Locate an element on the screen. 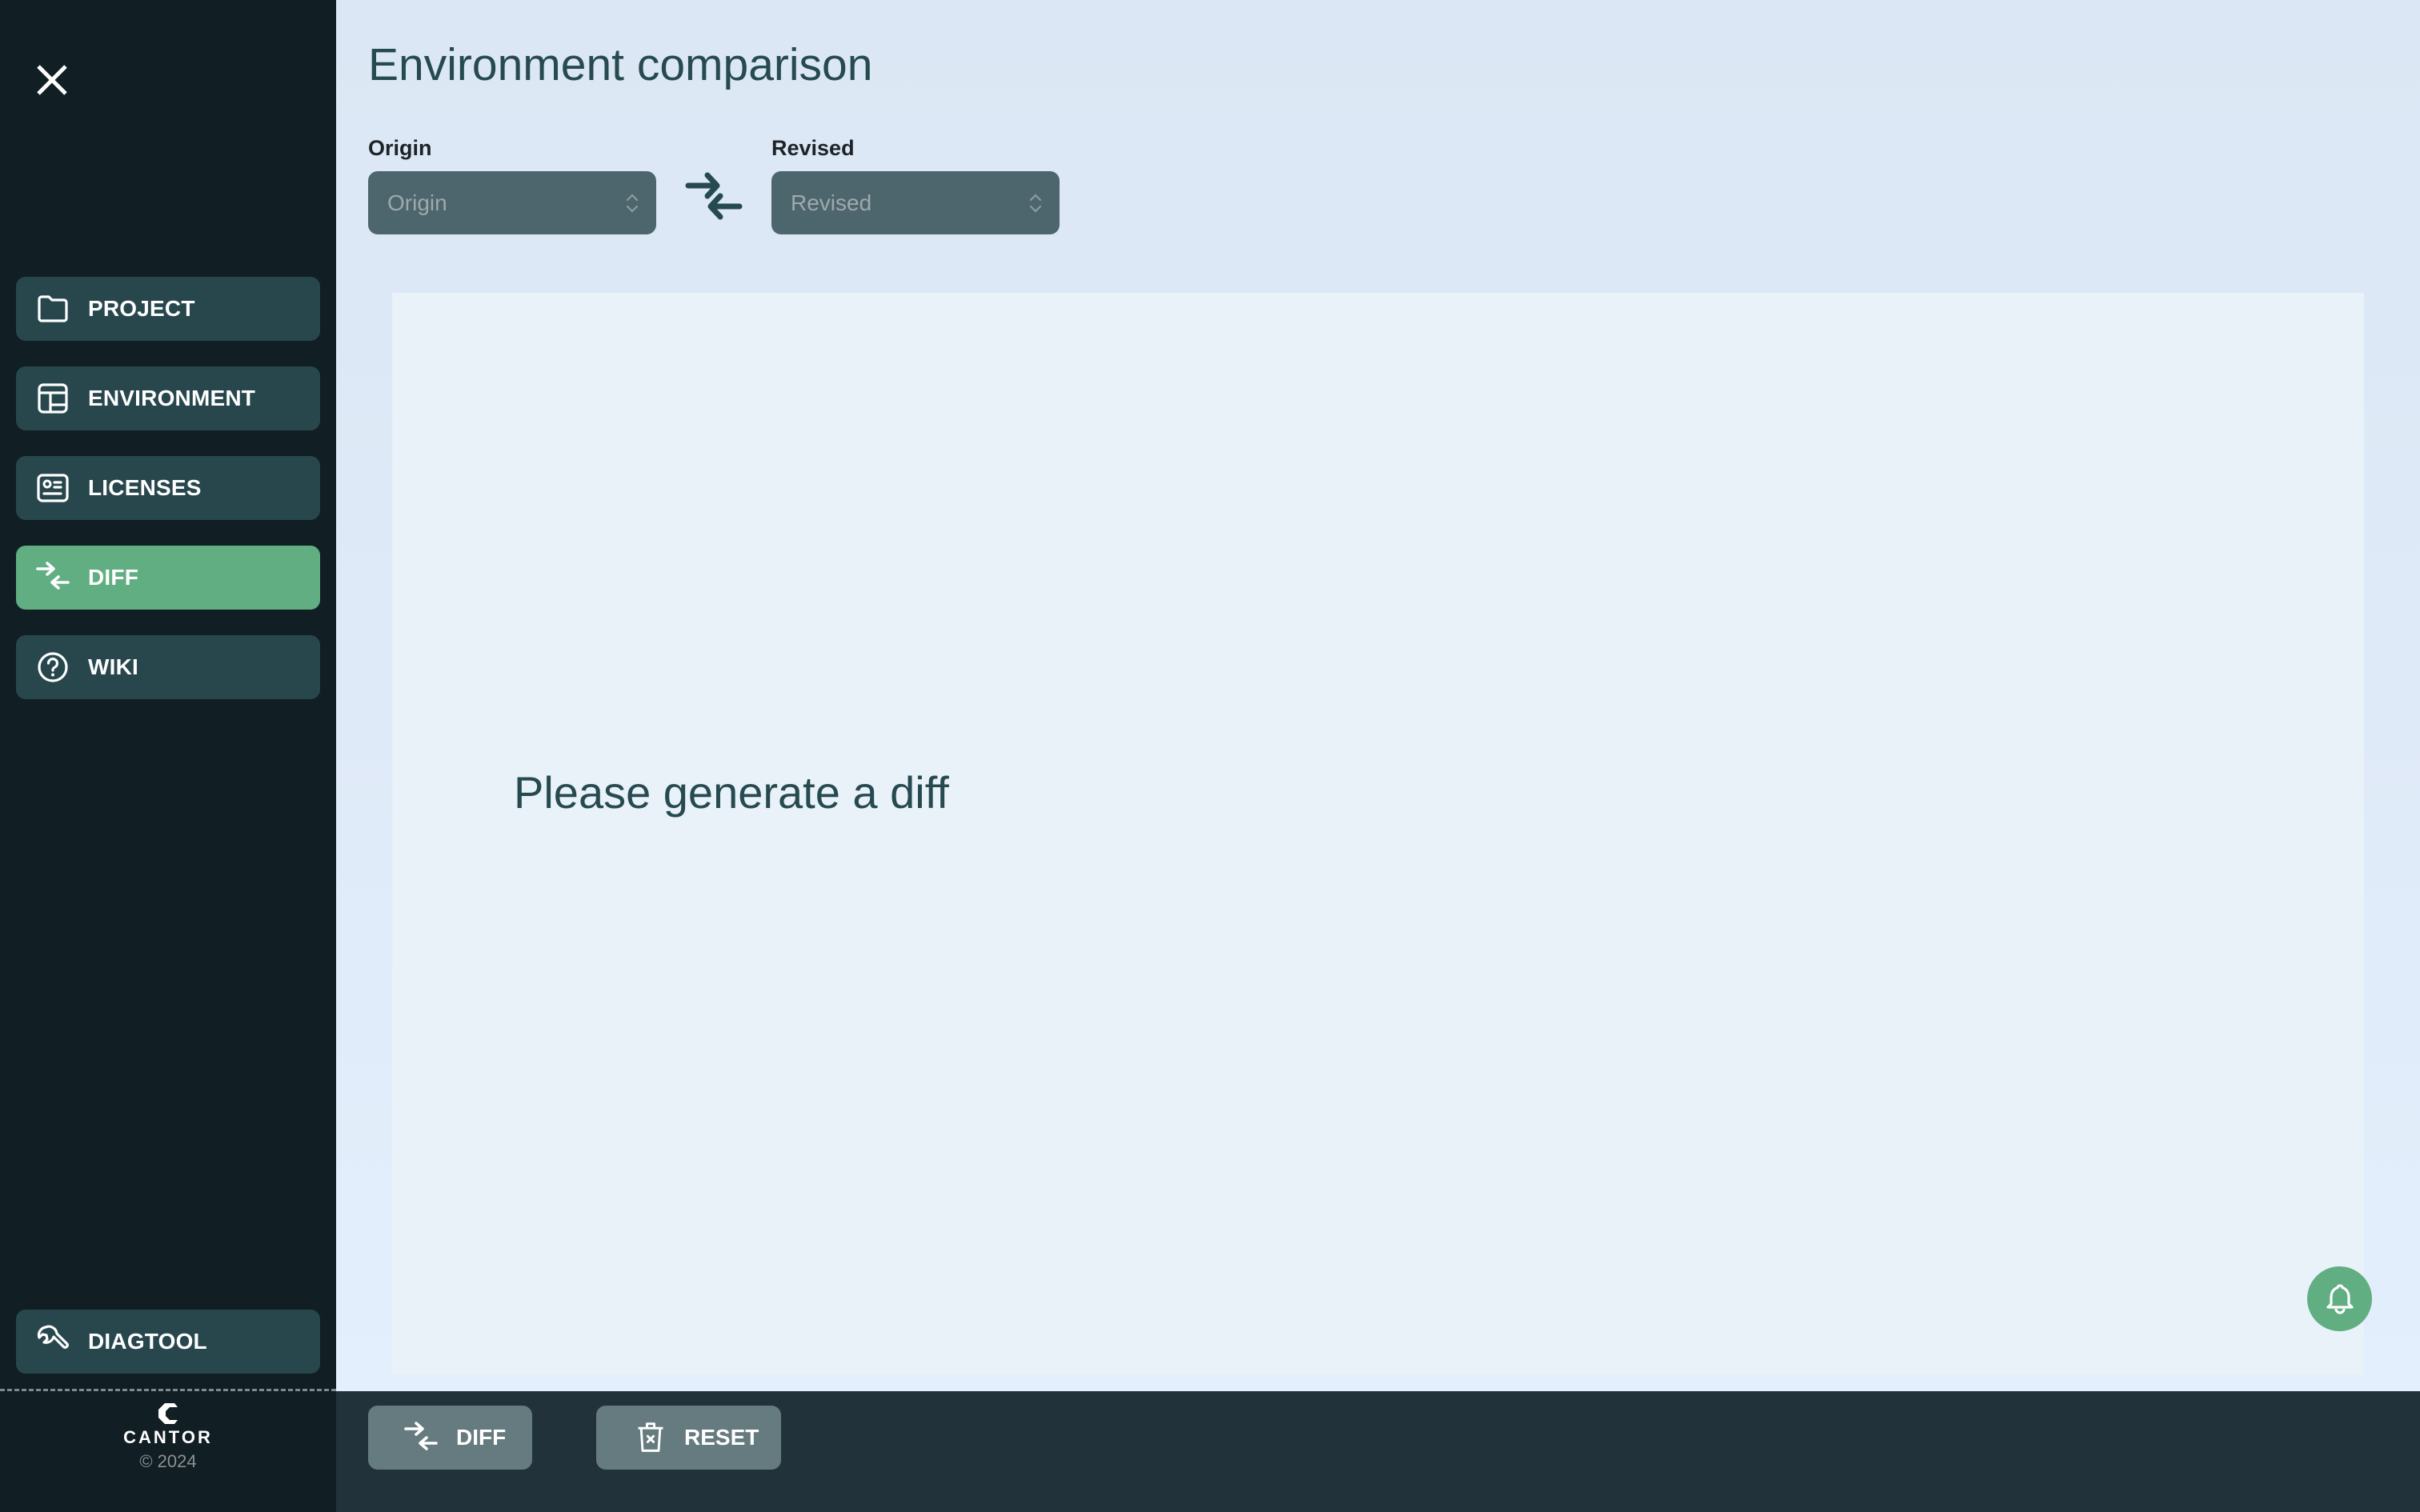 This screenshot has height=1512, width=2420. swap-environments-button is located at coordinates (714, 196).